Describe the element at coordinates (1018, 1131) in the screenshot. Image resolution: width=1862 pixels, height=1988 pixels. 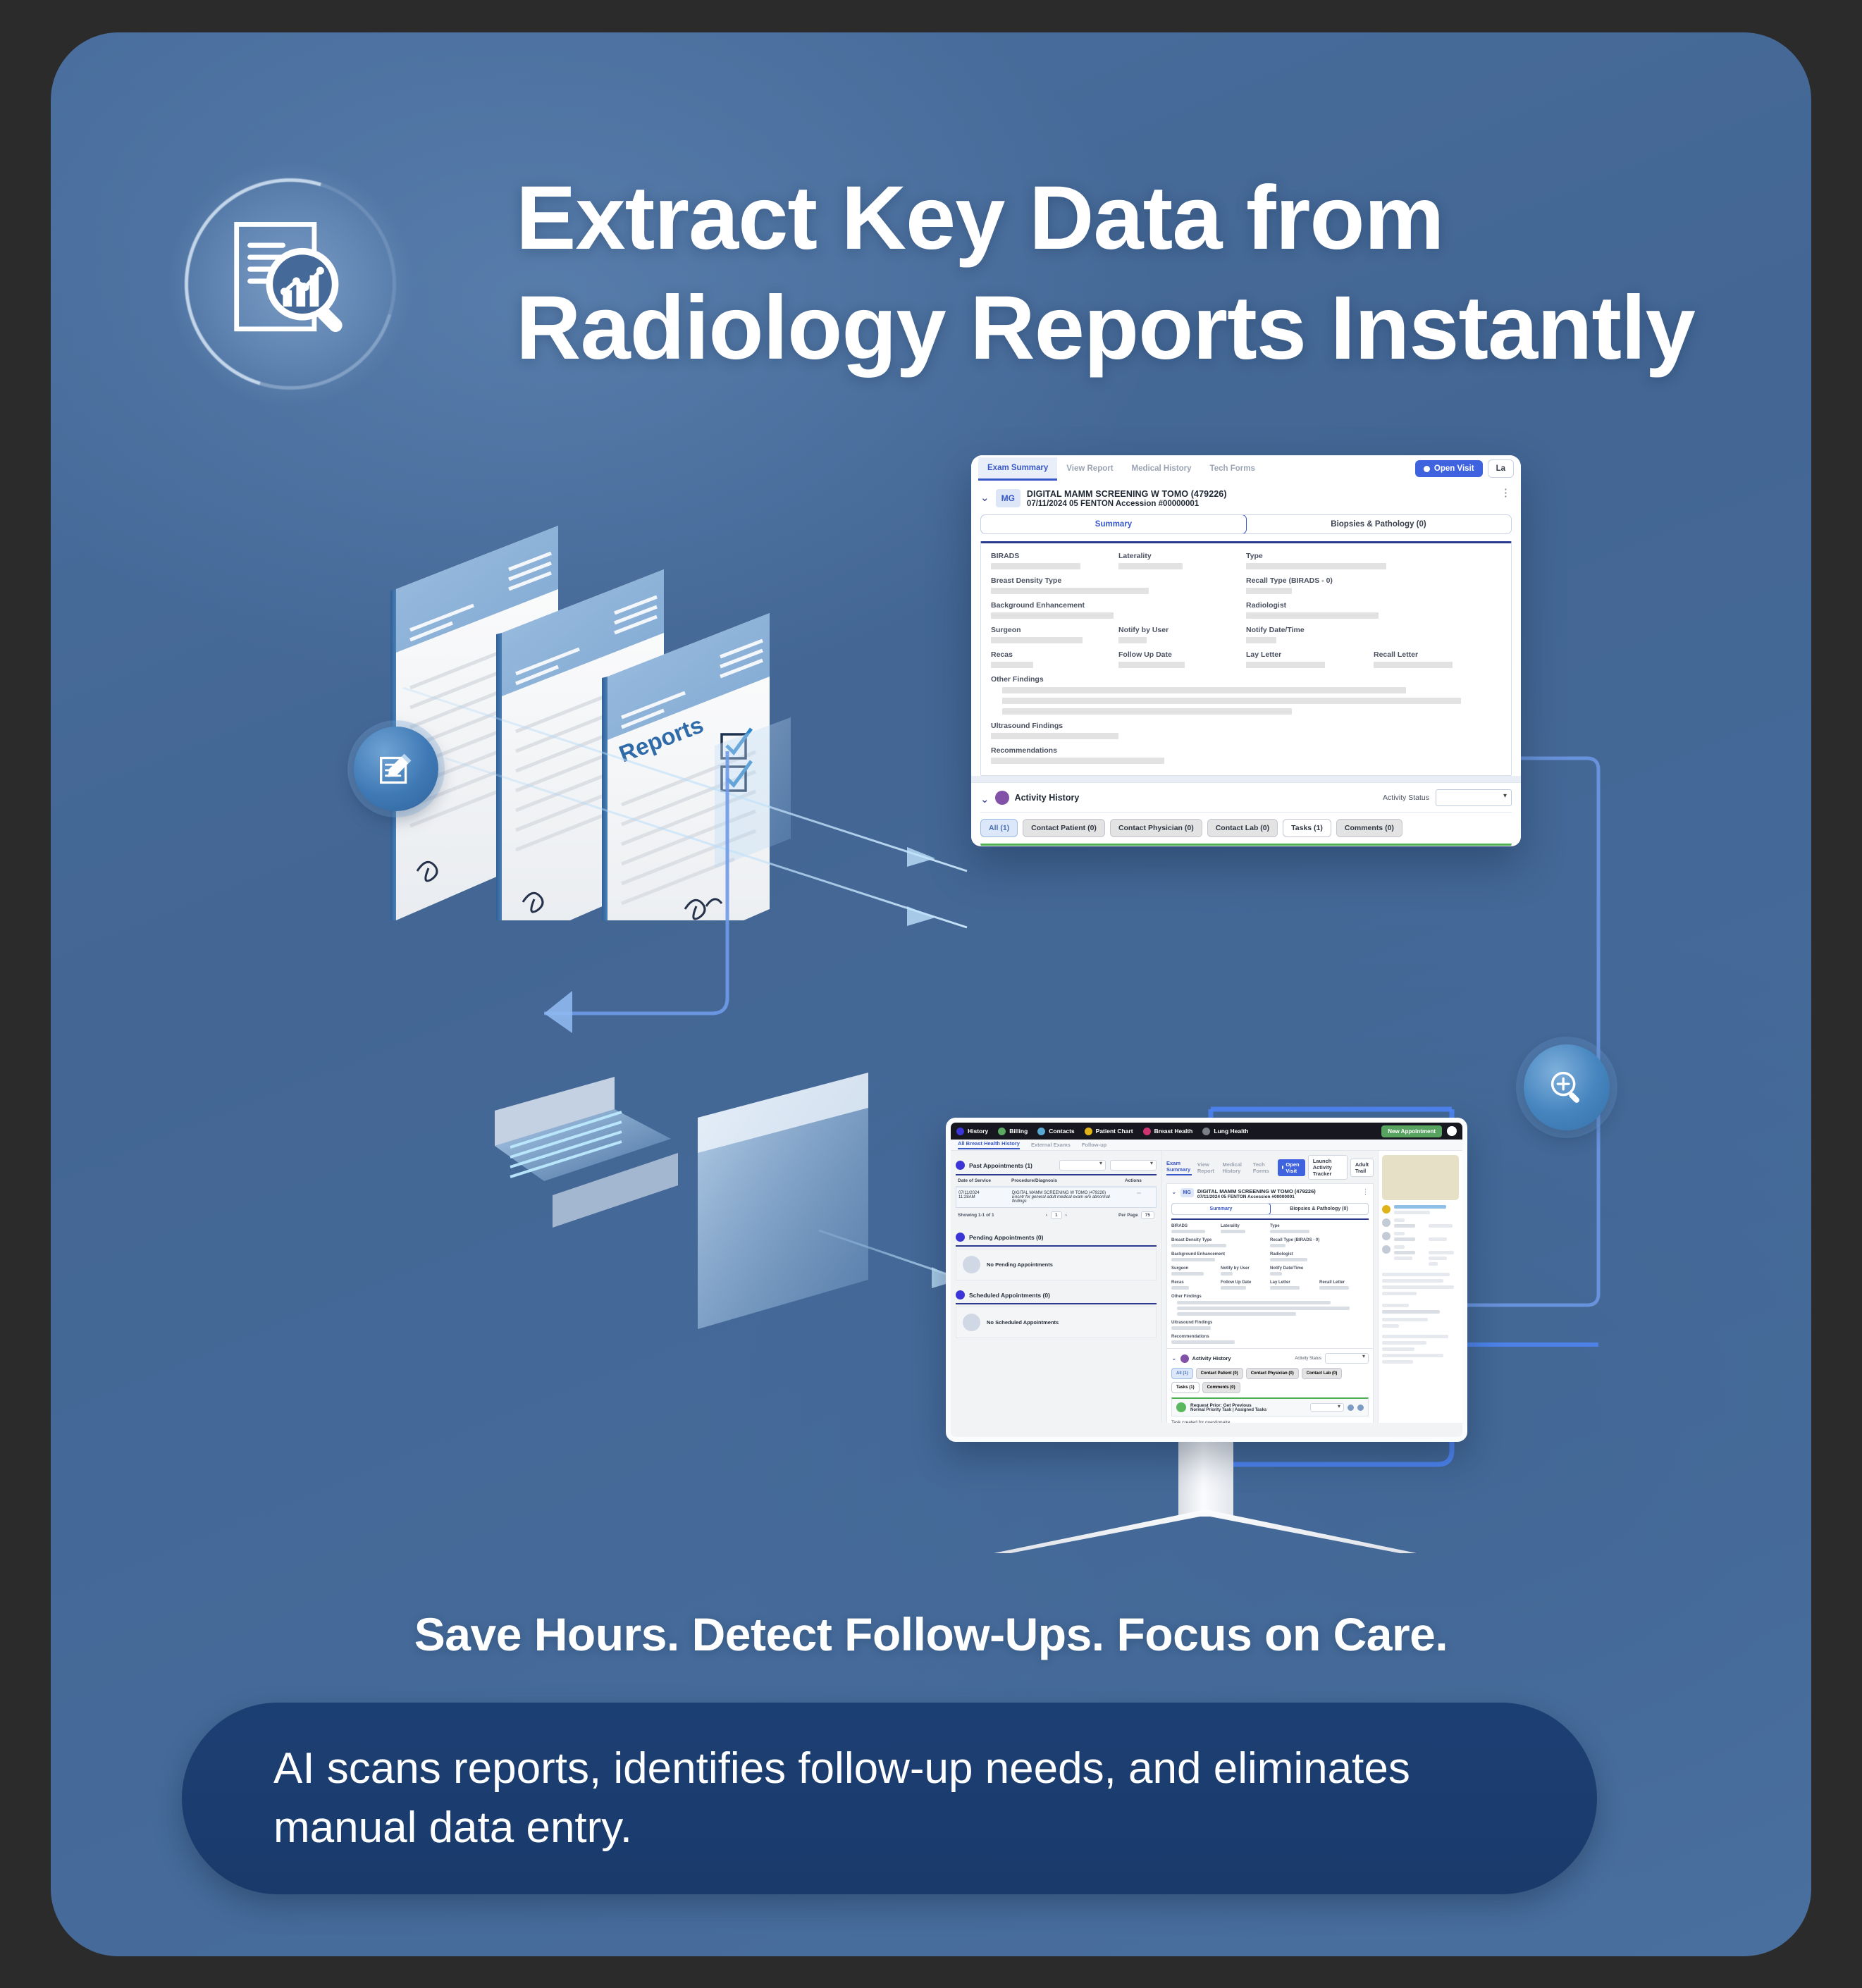
I see `nav-label: Billing` at that location.